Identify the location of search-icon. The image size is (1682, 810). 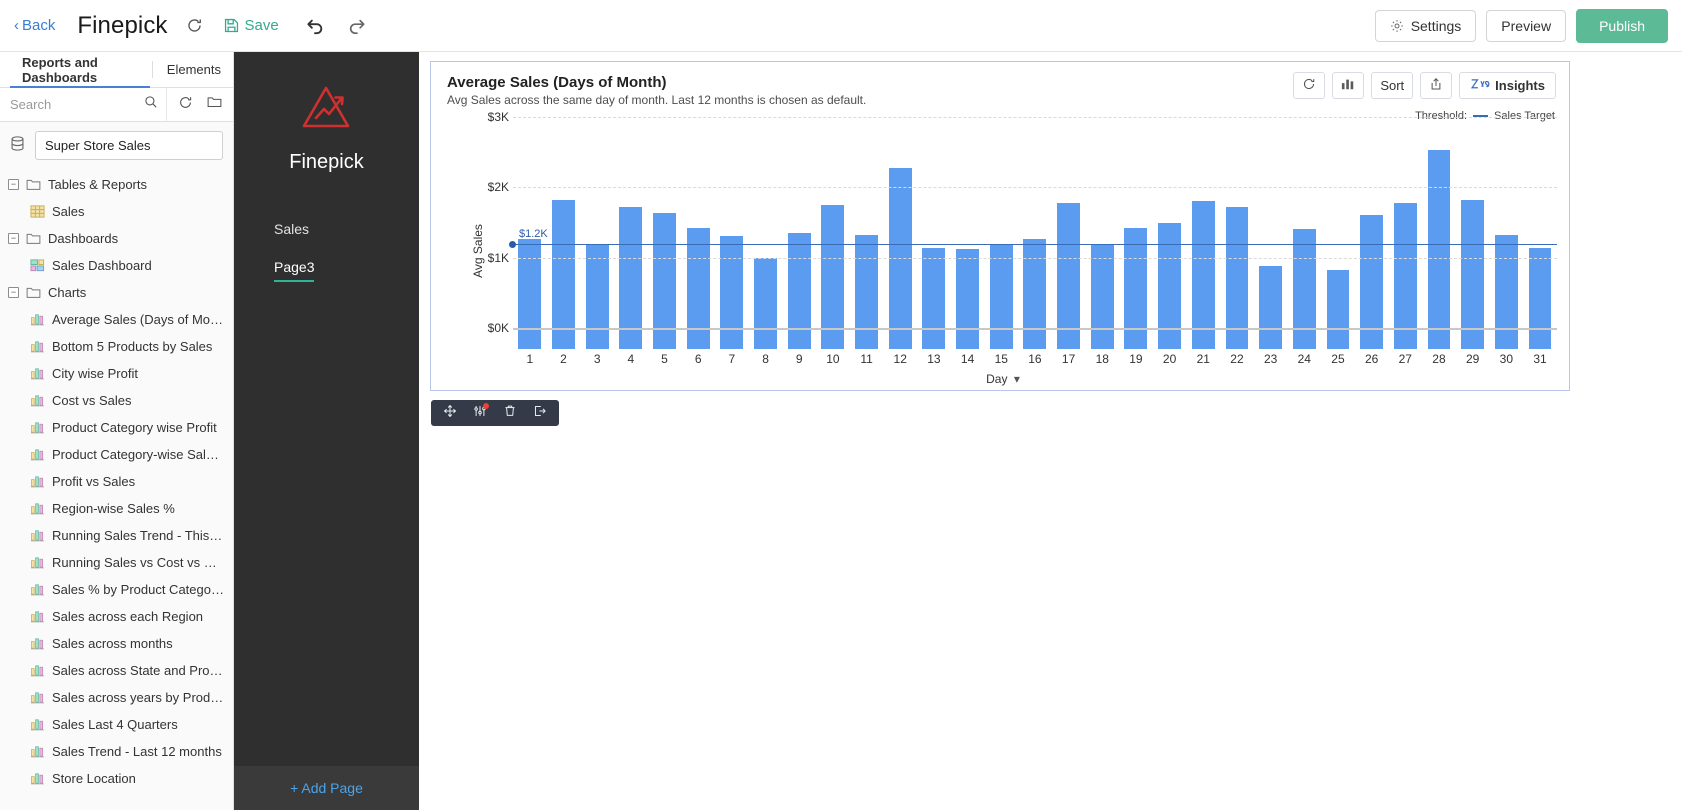
(151, 104).